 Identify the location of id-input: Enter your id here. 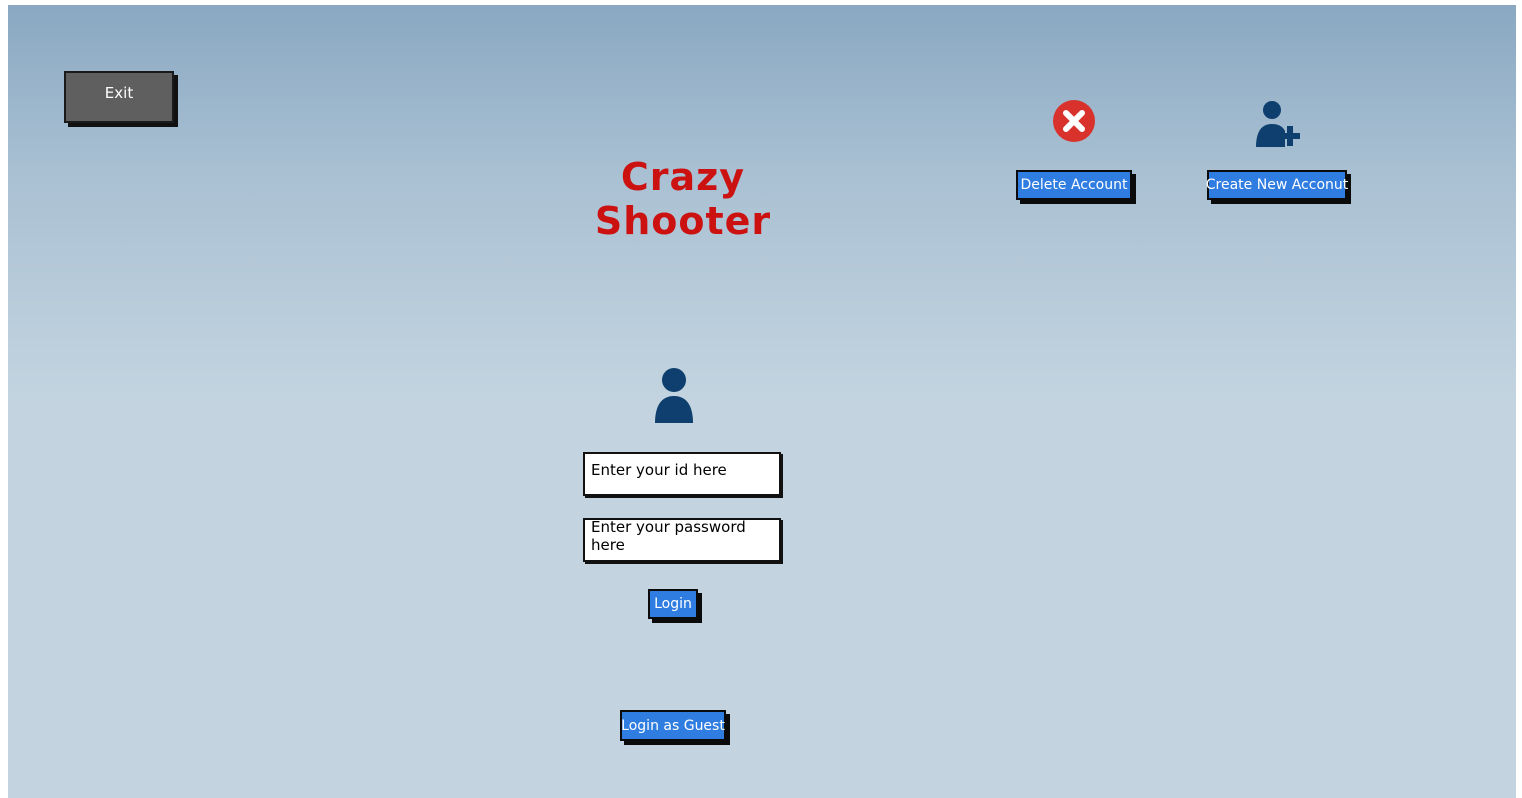
(682, 474).